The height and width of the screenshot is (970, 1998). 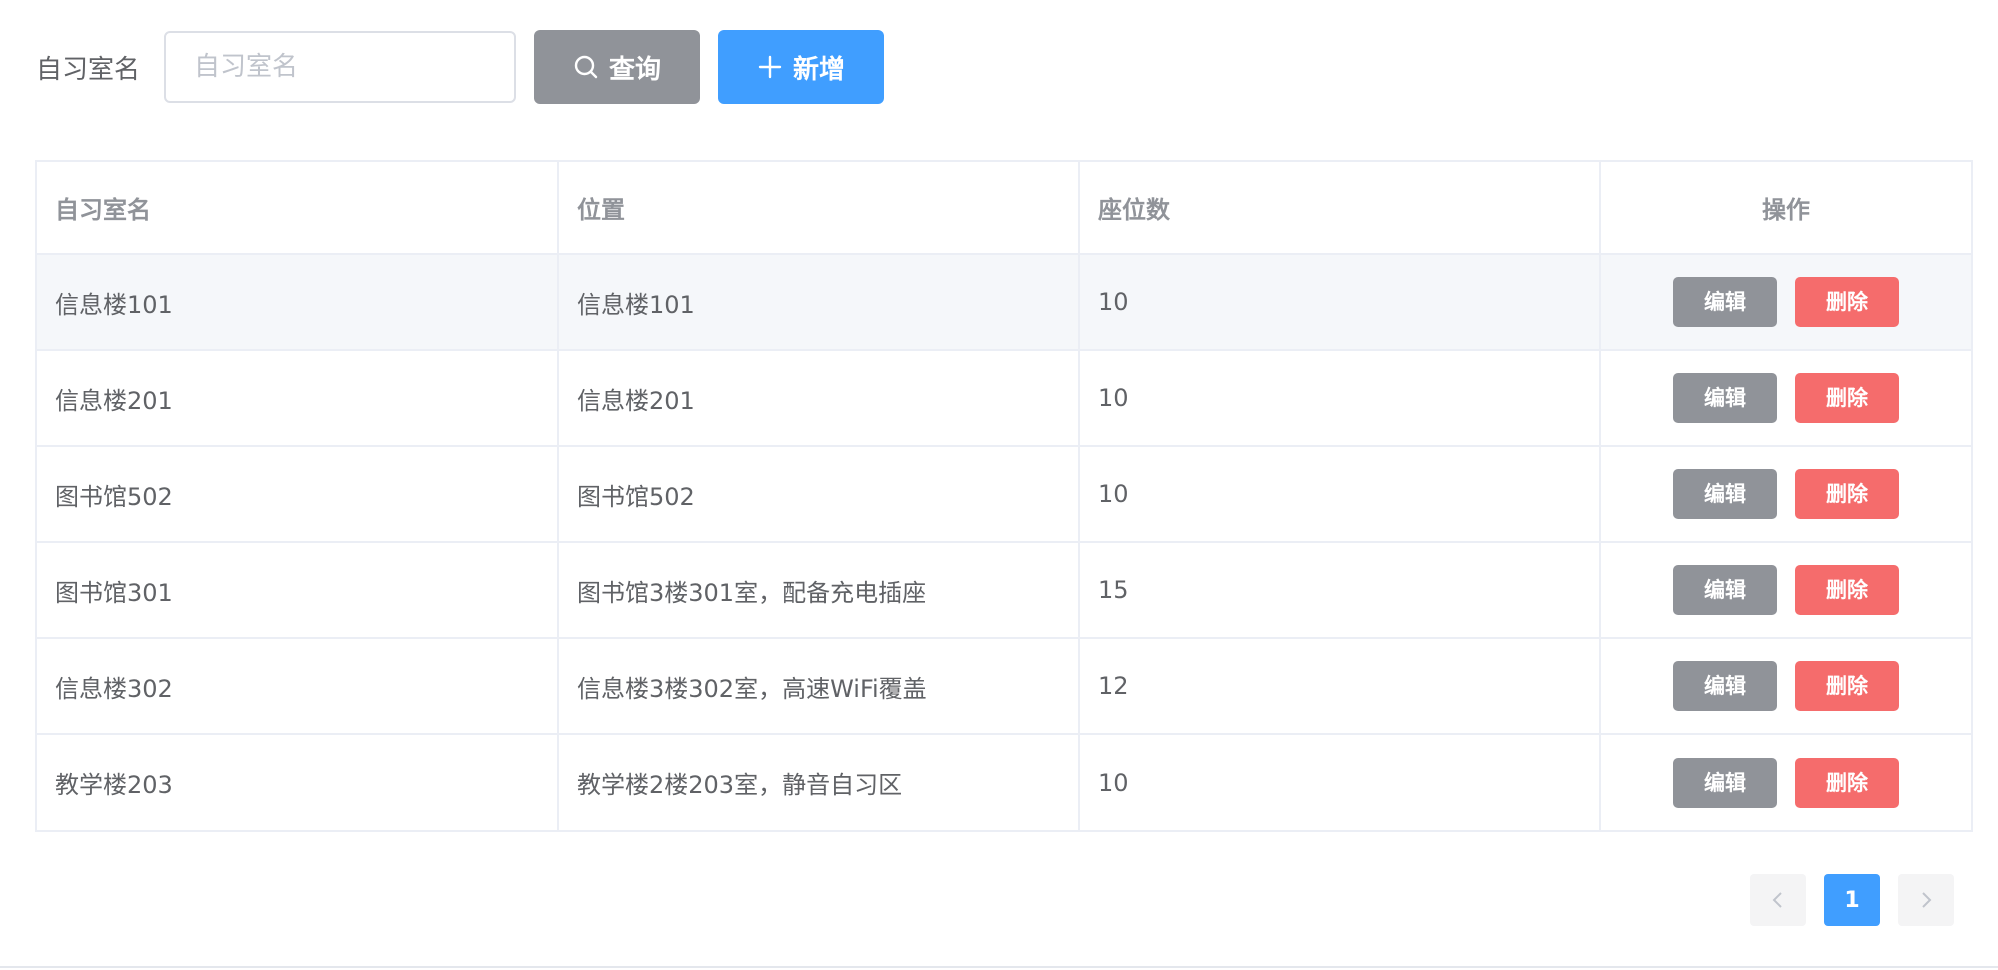 I want to click on add-button: 新增, so click(x=801, y=67).